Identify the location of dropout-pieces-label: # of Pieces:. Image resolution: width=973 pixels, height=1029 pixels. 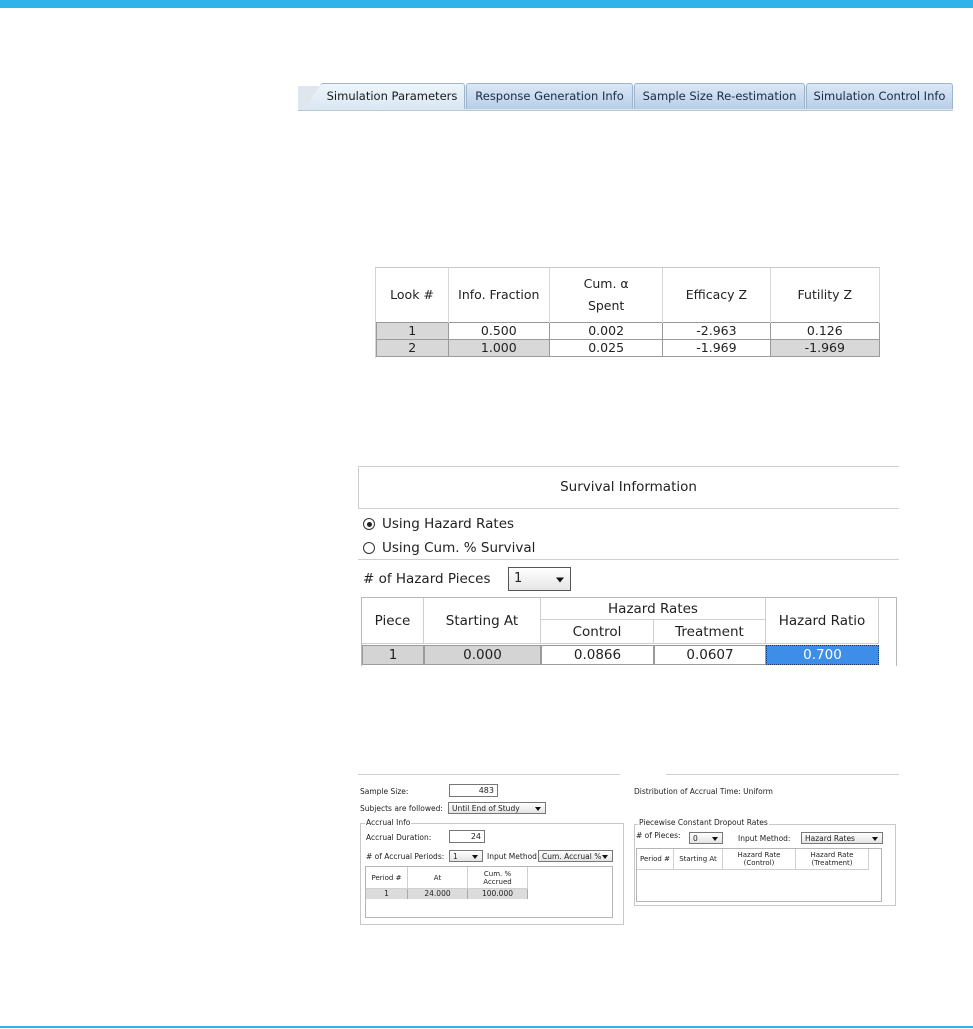
(658, 835).